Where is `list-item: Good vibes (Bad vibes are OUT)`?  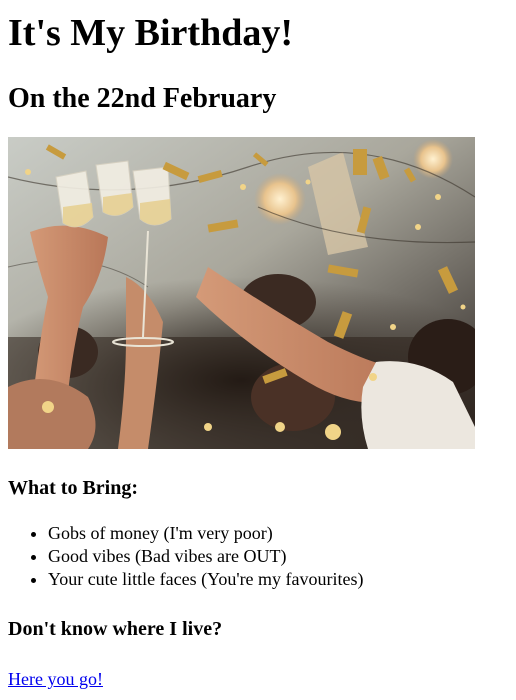
list-item: Good vibes (Bad vibes are OUT) is located at coordinates (278, 556).